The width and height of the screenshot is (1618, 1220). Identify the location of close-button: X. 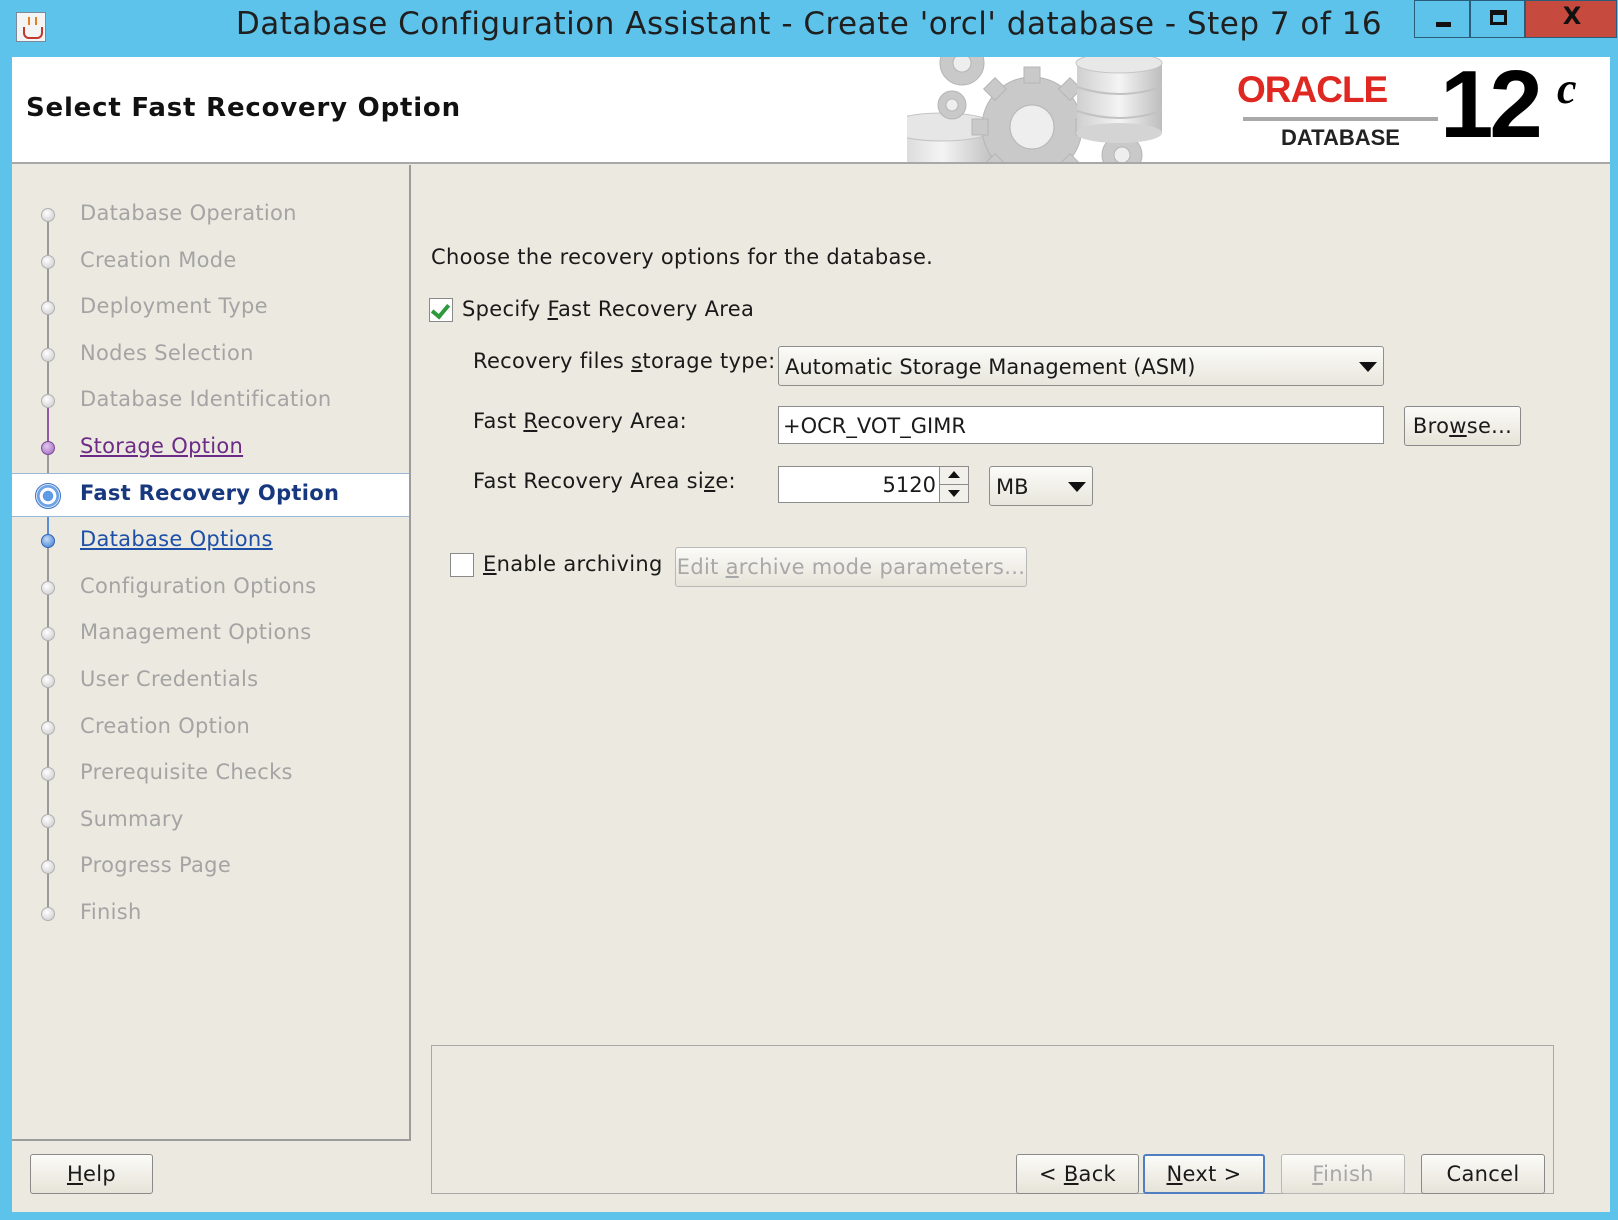
(1571, 19).